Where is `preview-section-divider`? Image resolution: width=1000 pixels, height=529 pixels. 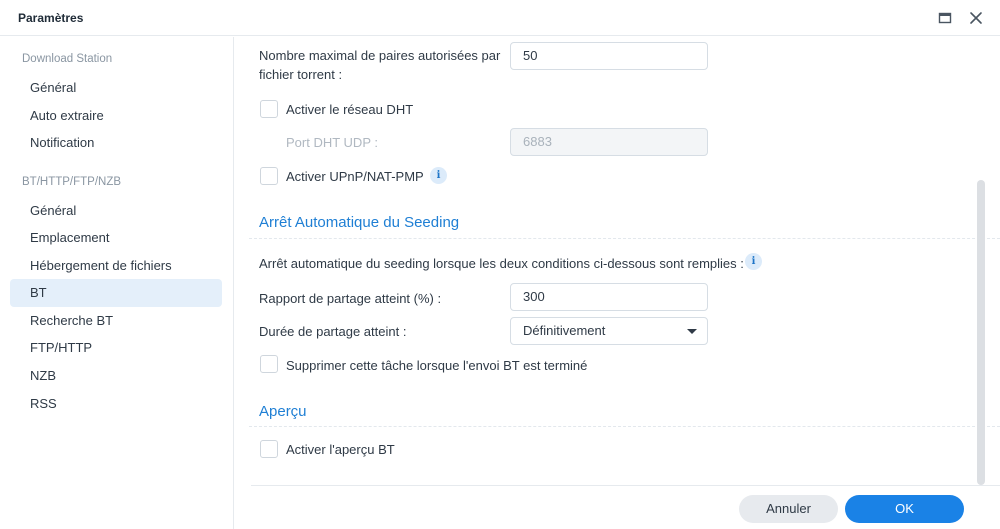
preview-section-divider is located at coordinates (624, 426).